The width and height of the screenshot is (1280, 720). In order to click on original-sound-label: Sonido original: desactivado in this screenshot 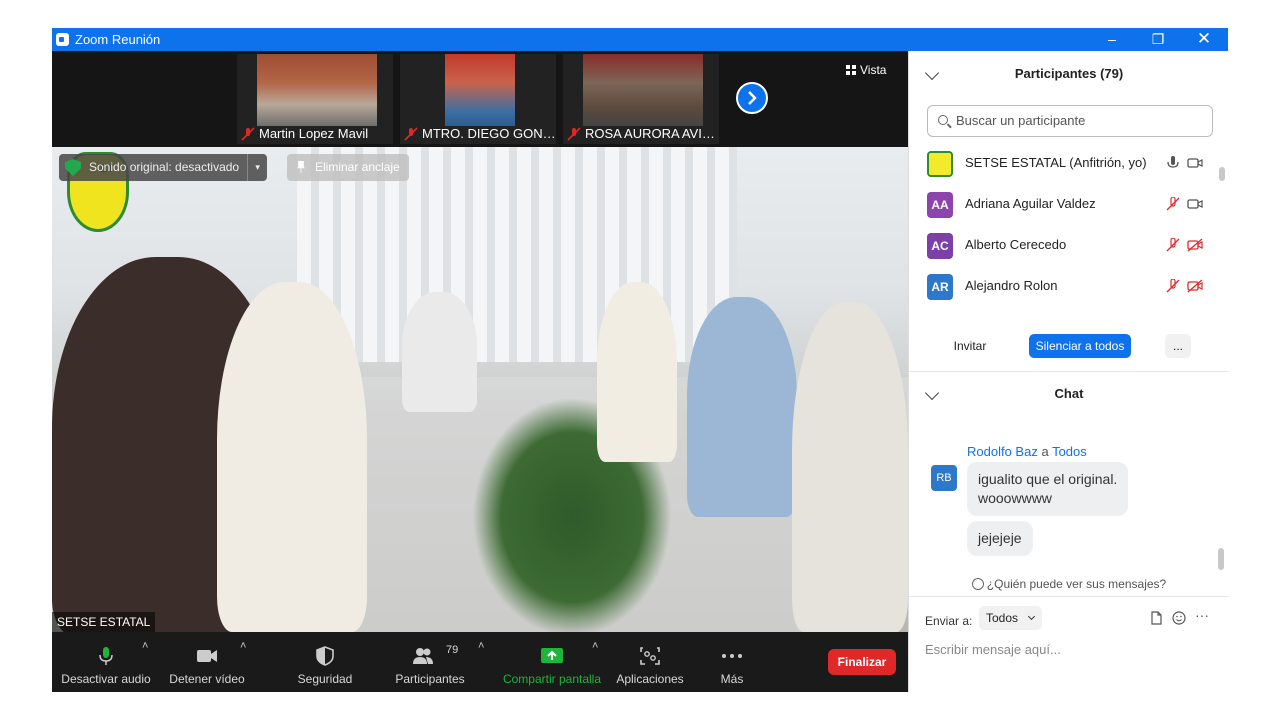, I will do `click(164, 167)`.